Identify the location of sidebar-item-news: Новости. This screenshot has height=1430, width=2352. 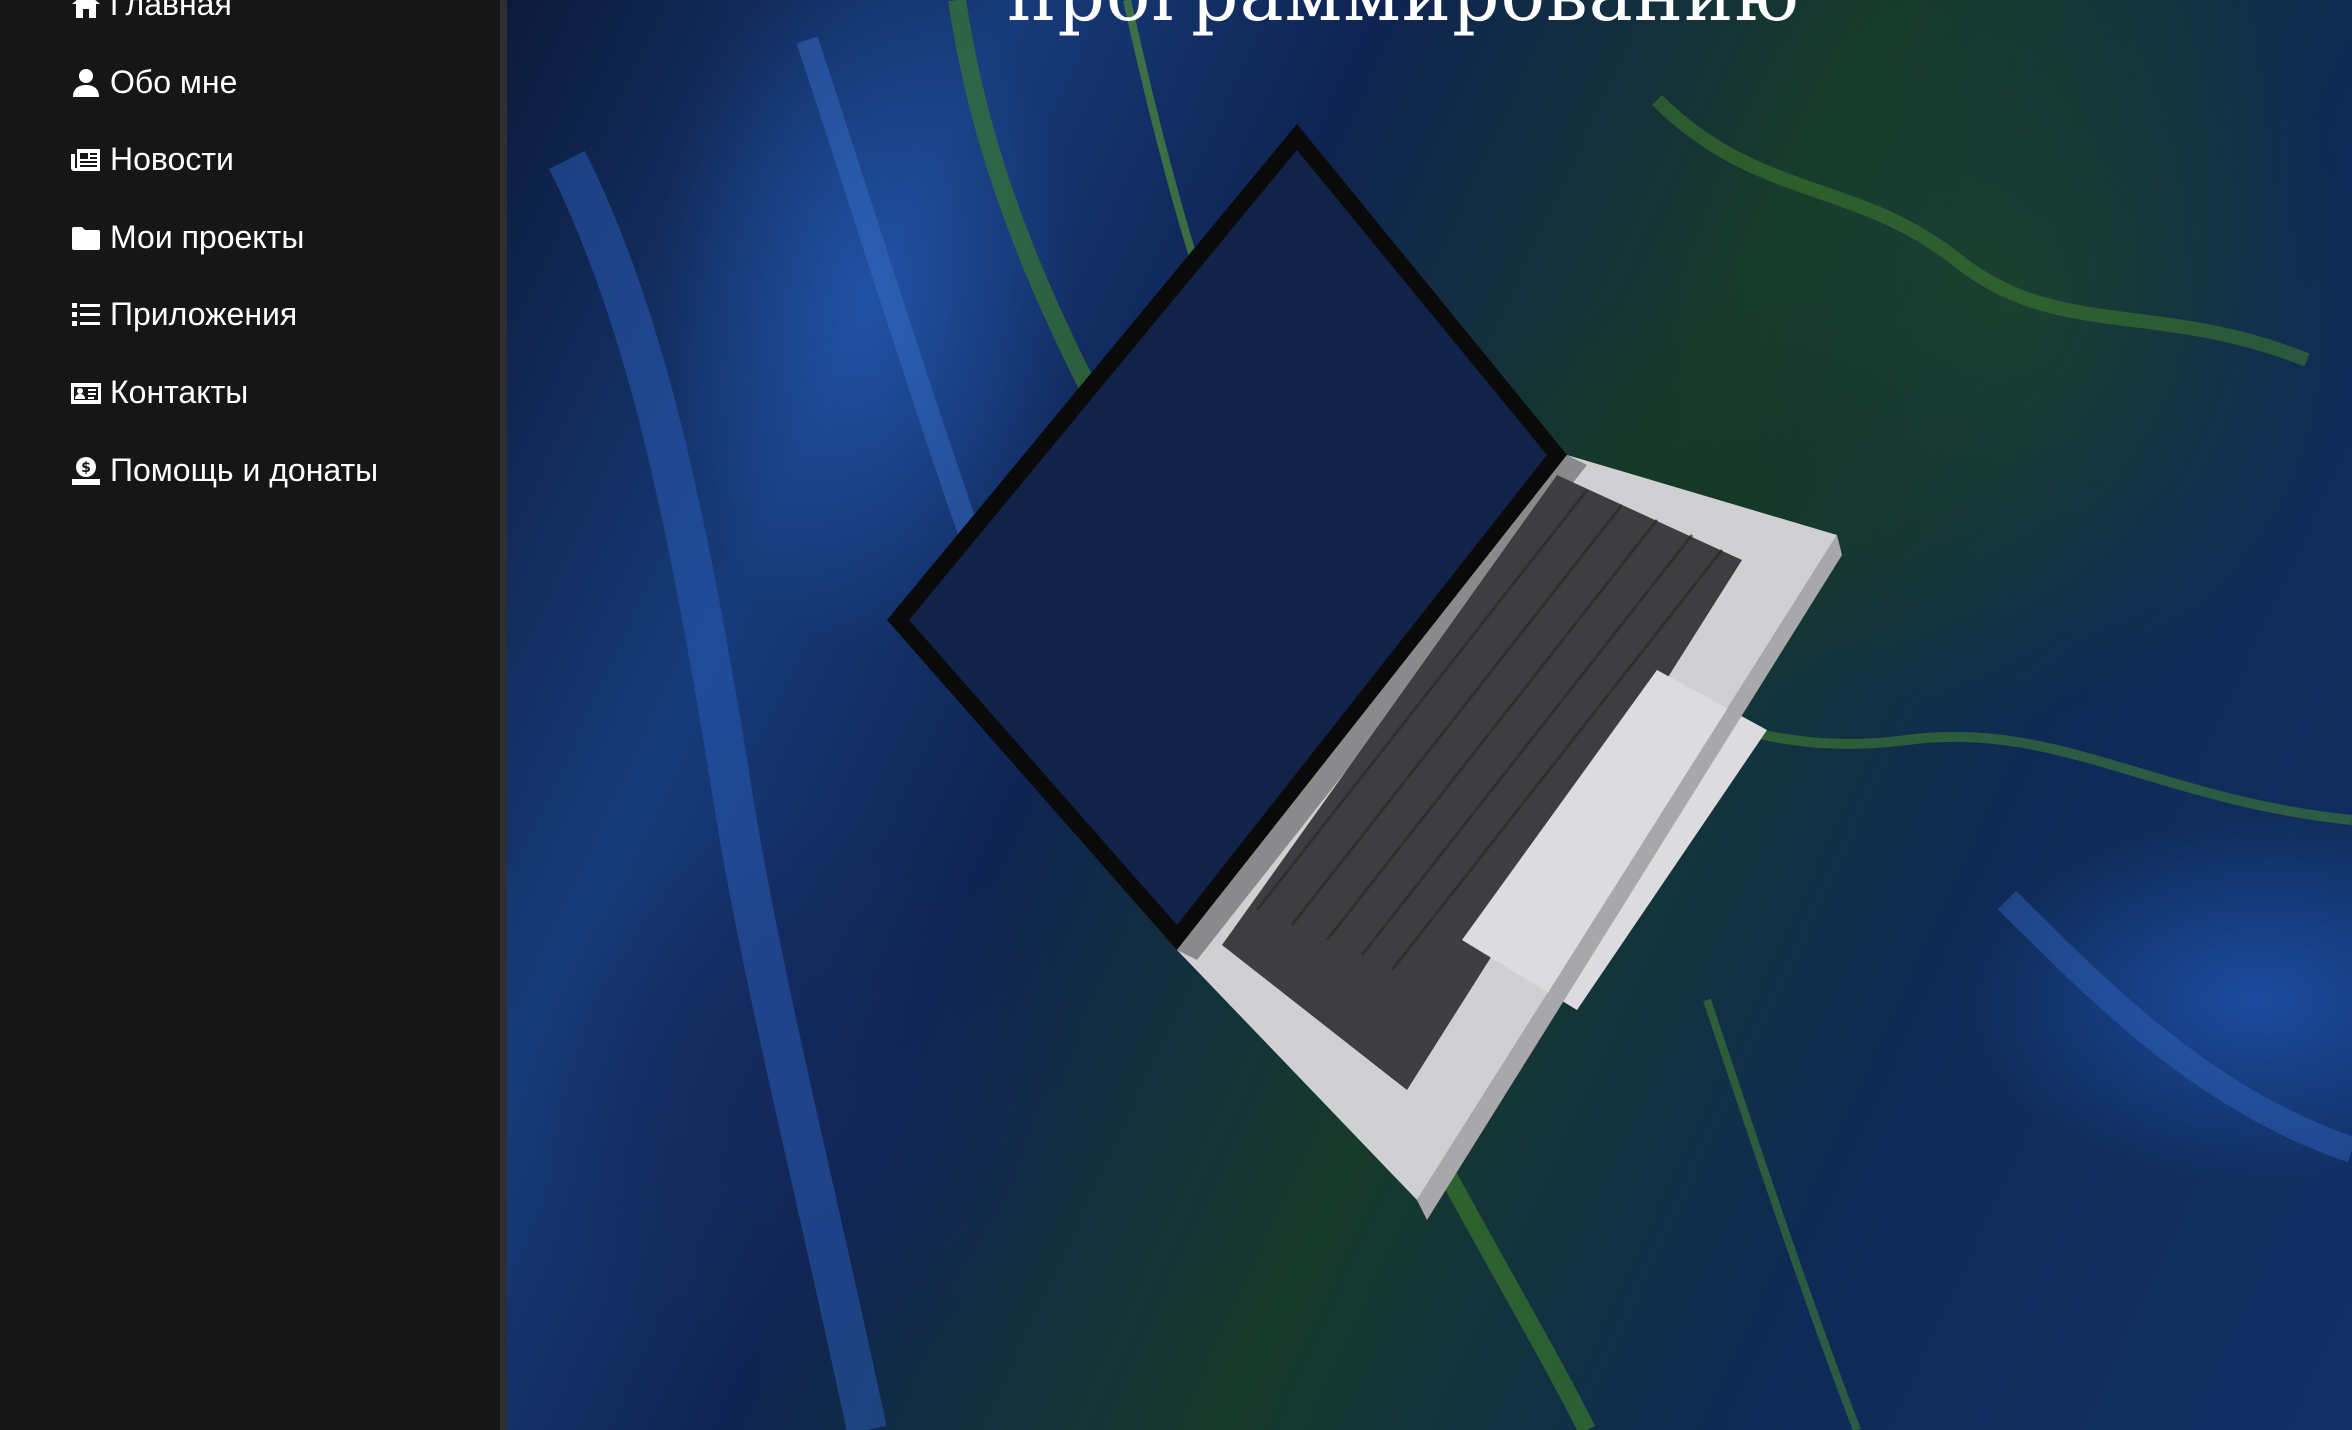
(151, 159).